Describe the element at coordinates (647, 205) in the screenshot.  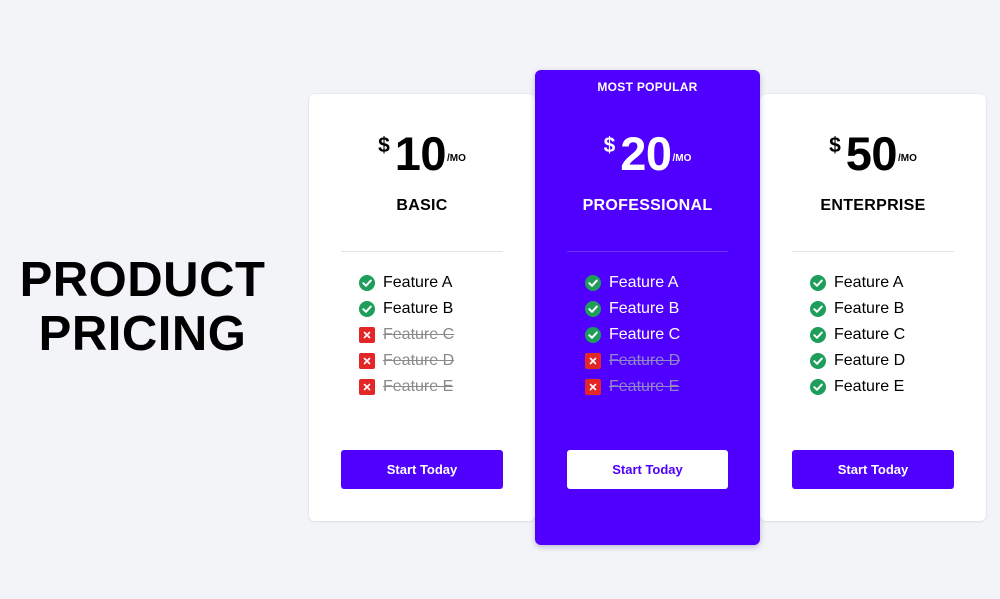
I see `plan-name: PROFESSIONAL` at that location.